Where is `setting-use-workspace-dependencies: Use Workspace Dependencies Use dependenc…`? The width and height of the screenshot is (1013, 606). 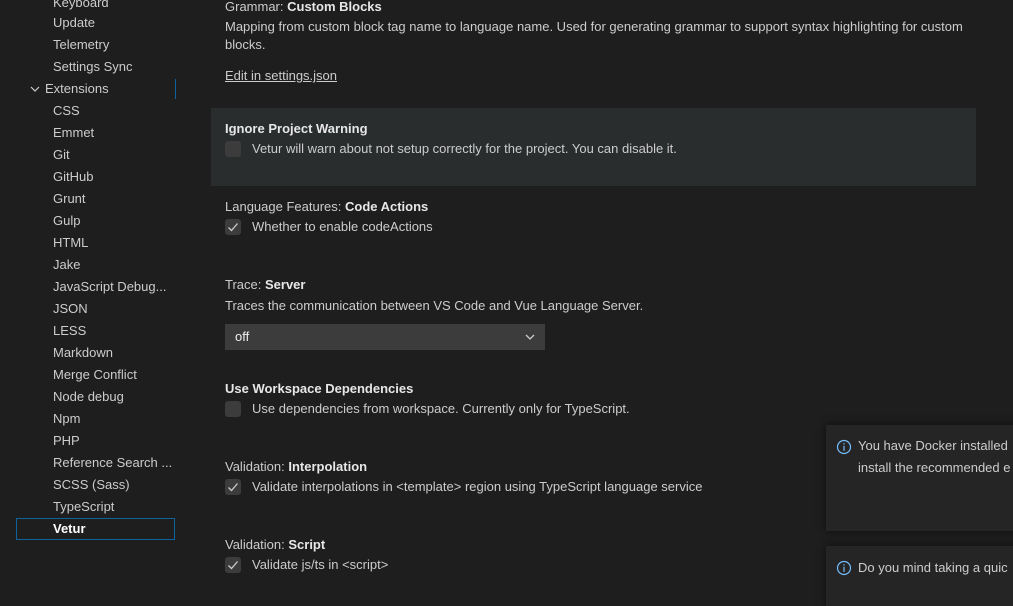
setting-use-workspace-dependencies: Use Workspace Dependencies Use dependenc… is located at coordinates (605, 400).